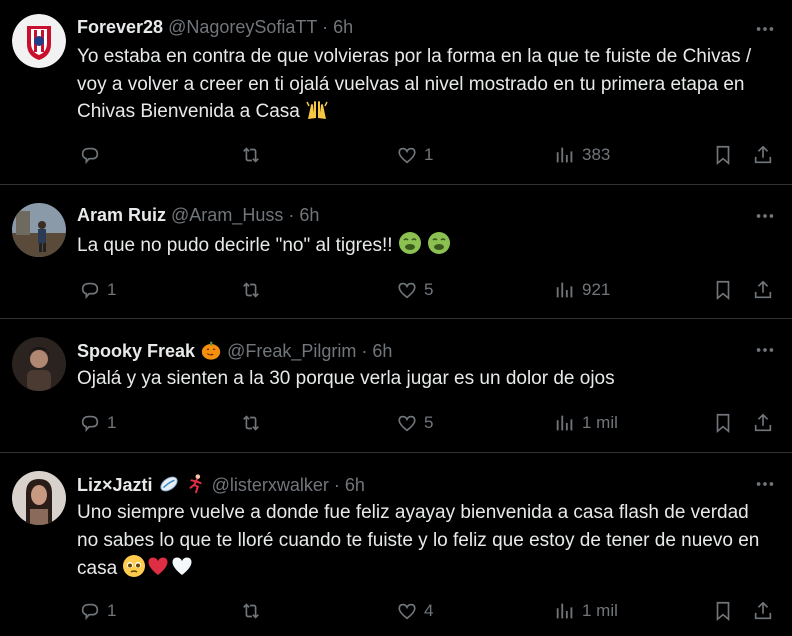 The height and width of the screenshot is (636, 792). I want to click on like-button: 1, so click(414, 155).